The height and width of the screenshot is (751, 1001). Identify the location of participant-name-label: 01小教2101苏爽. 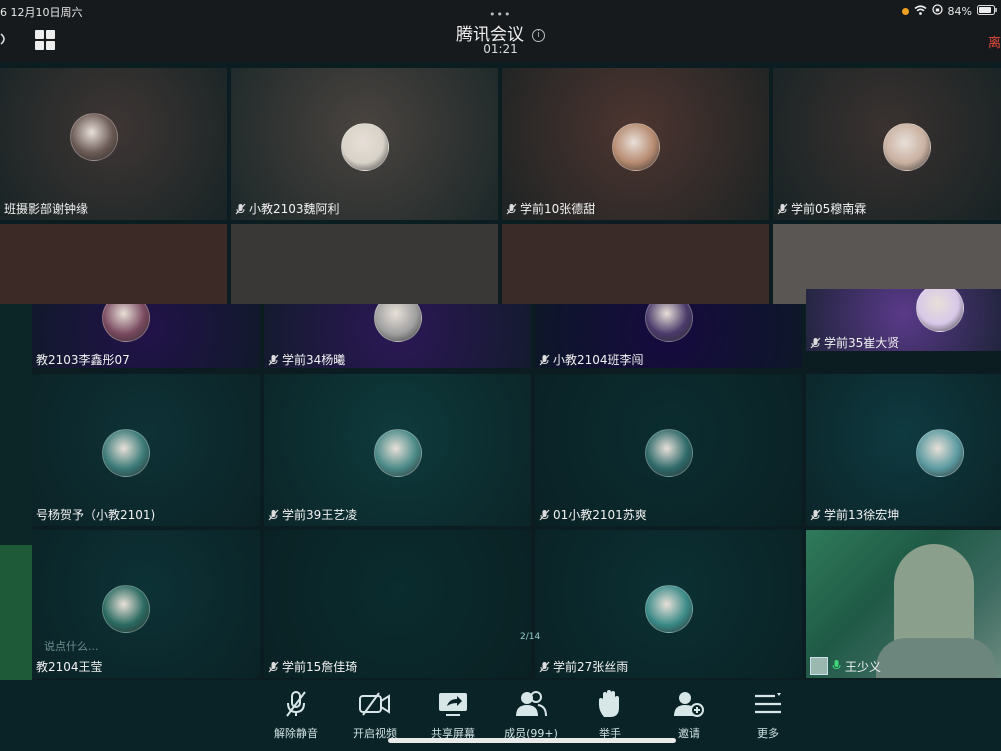
(600, 515).